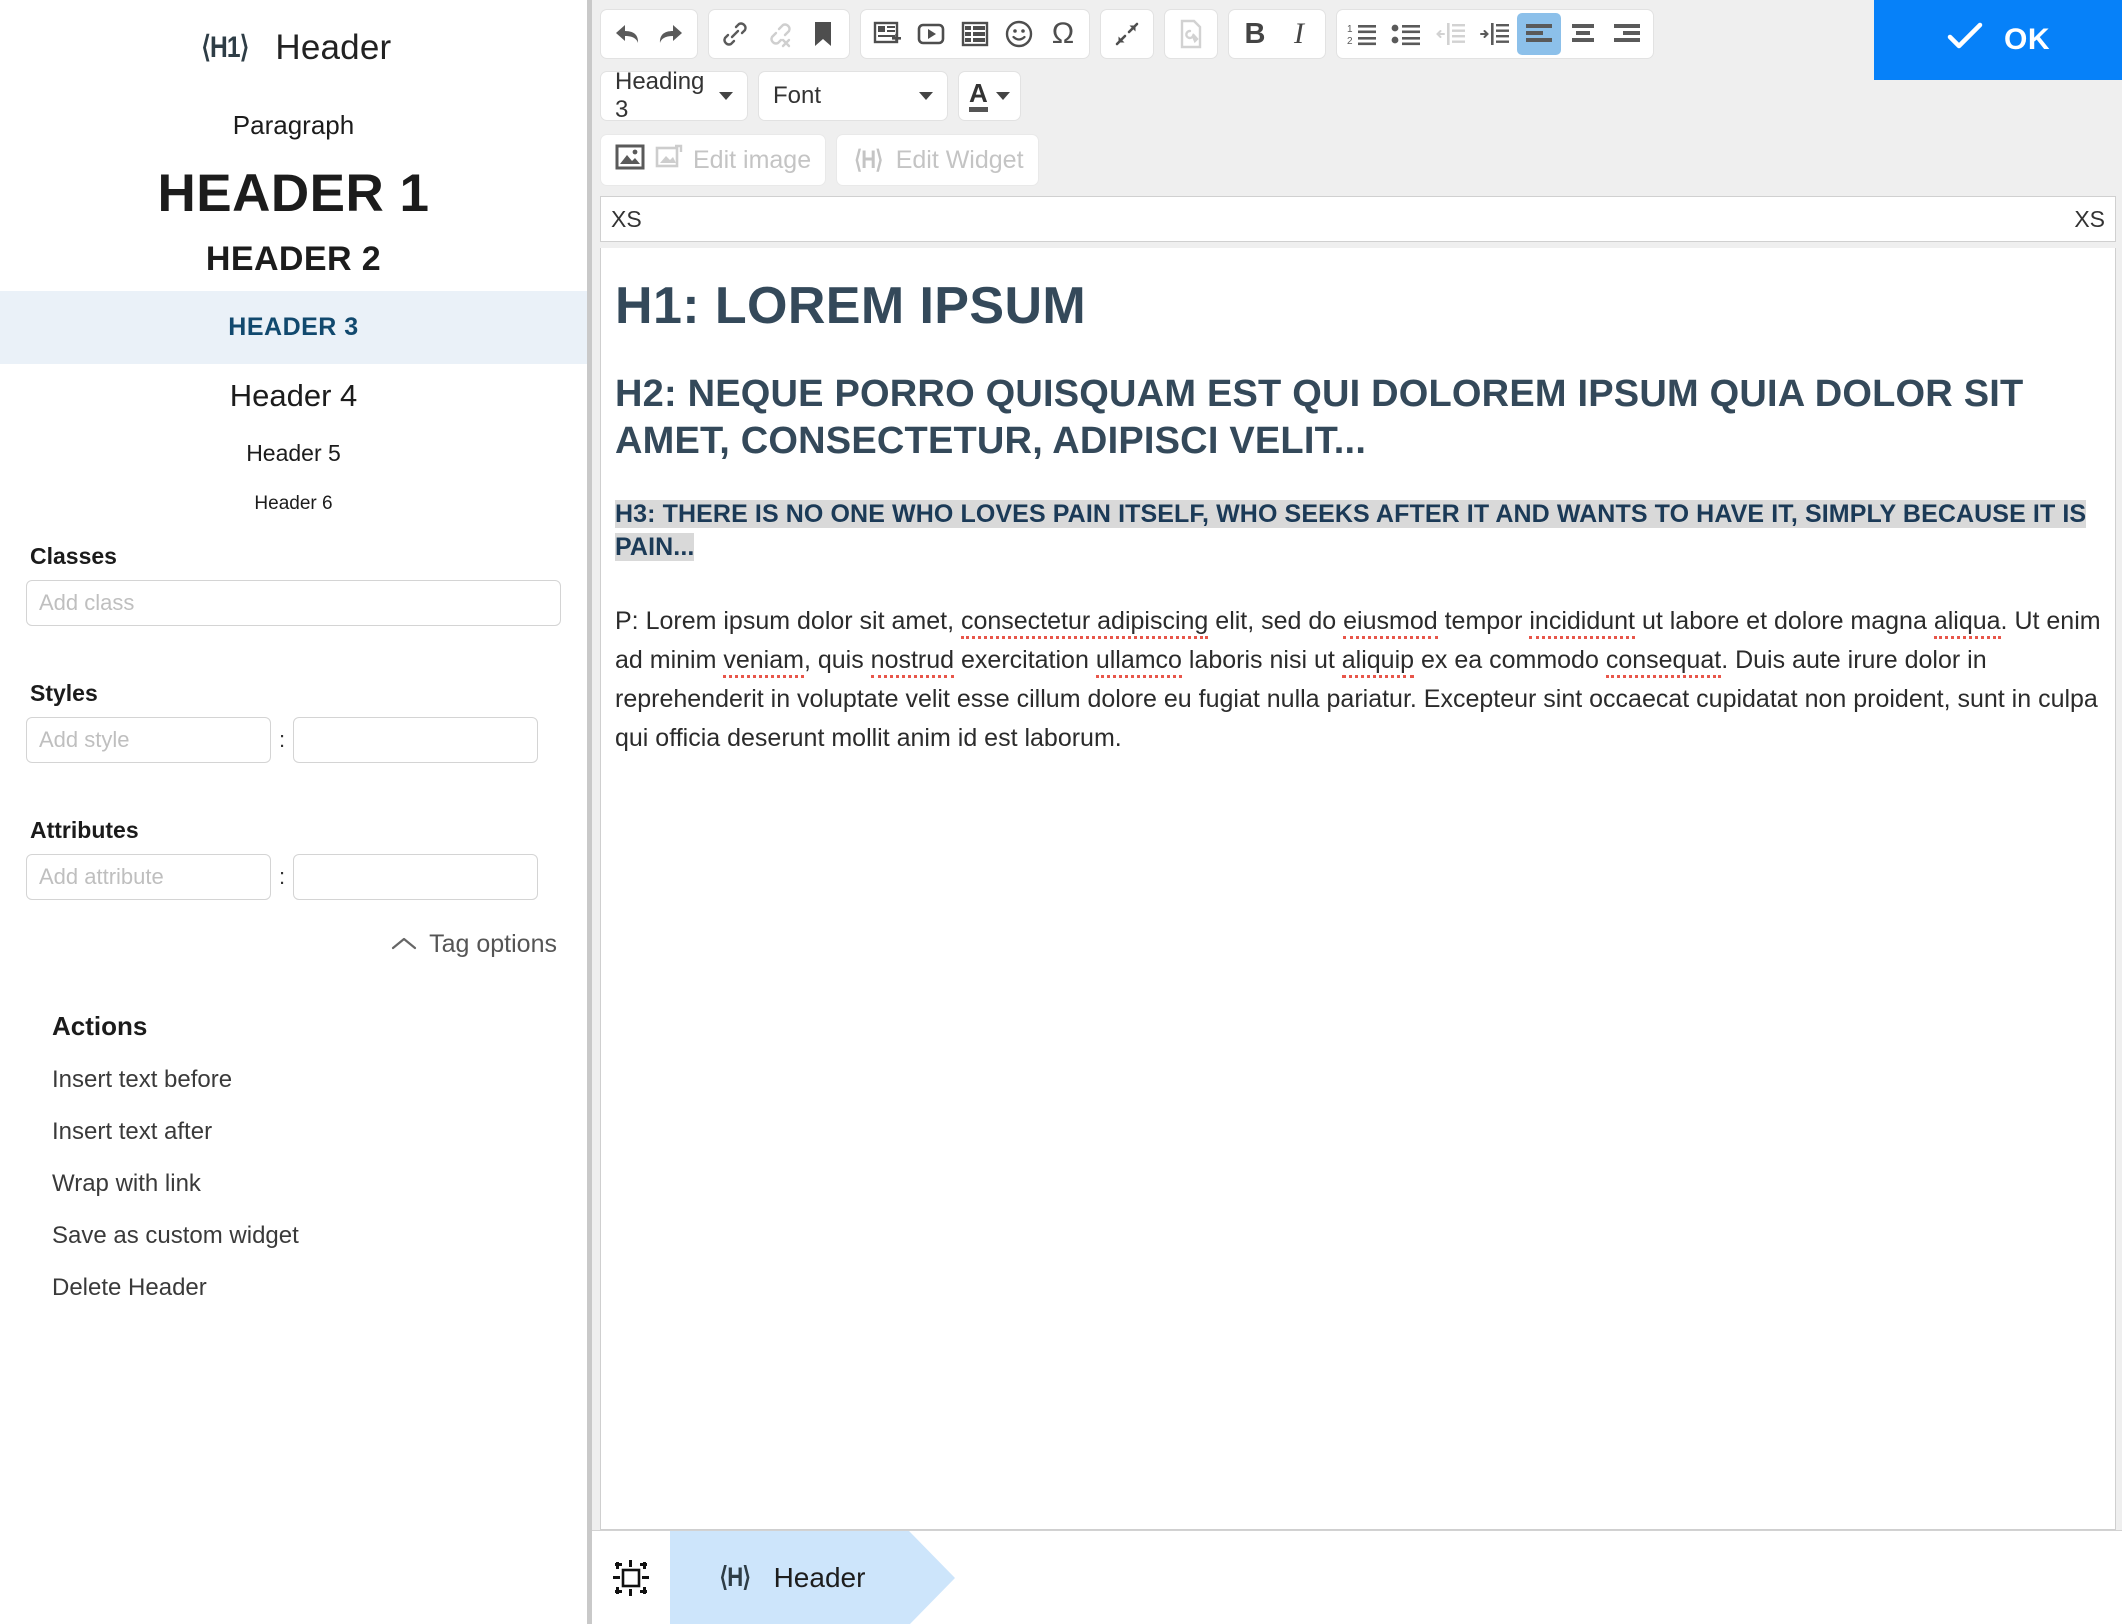 The width and height of the screenshot is (2122, 1624). Describe the element at coordinates (1357, 1577) in the screenshot. I see `status-bar: ⟨H⟩ Header` at that location.